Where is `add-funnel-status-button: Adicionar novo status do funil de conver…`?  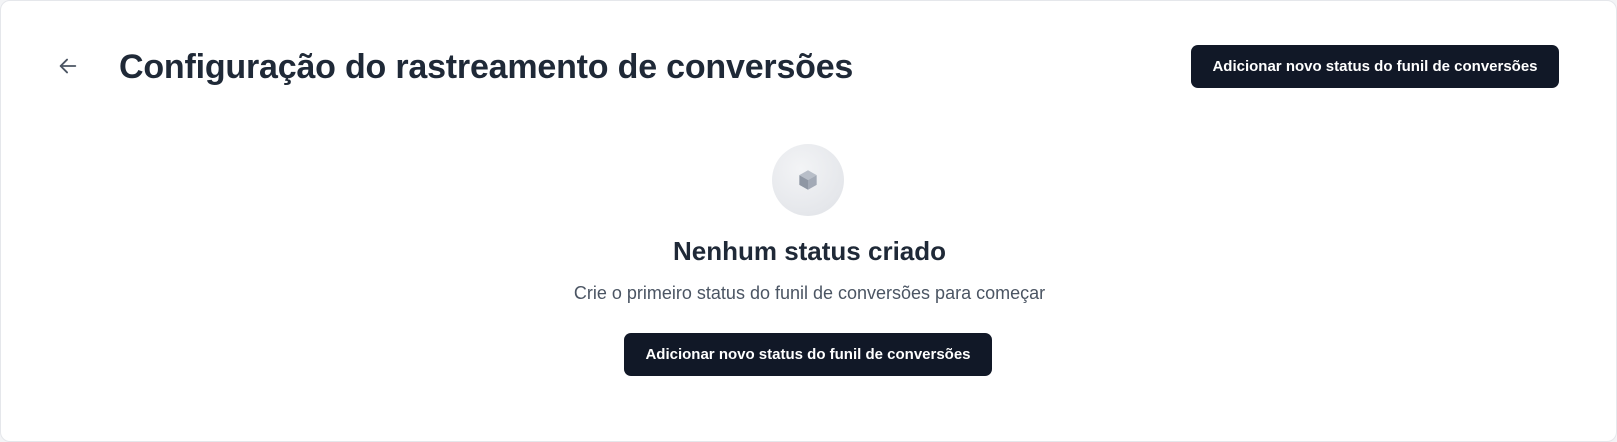
add-funnel-status-button: Adicionar novo status do funil de conver… is located at coordinates (1375, 66).